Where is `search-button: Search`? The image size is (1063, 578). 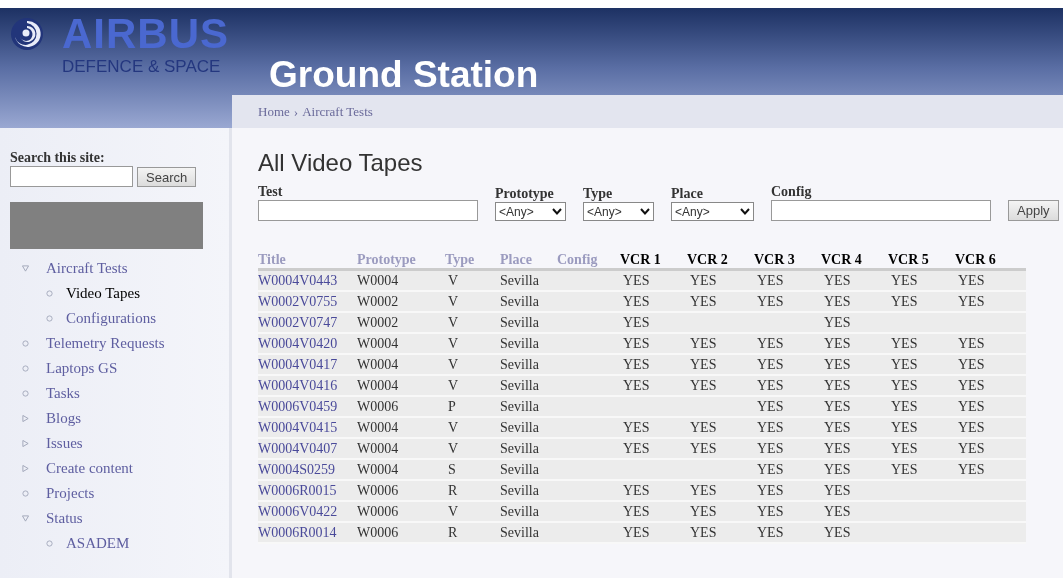 search-button: Search is located at coordinates (167, 176).